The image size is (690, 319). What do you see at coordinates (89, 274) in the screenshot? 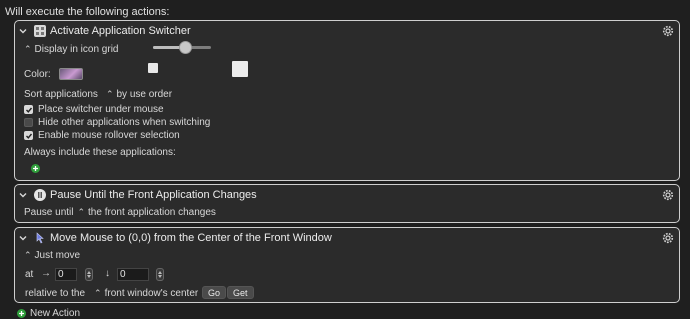
I see `x-stepper` at bounding box center [89, 274].